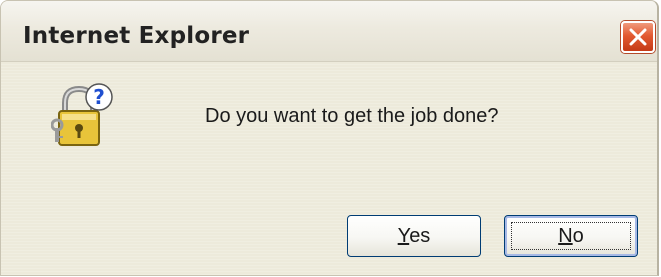 This screenshot has height=277, width=661. I want to click on no-button-label: o, so click(578, 236).